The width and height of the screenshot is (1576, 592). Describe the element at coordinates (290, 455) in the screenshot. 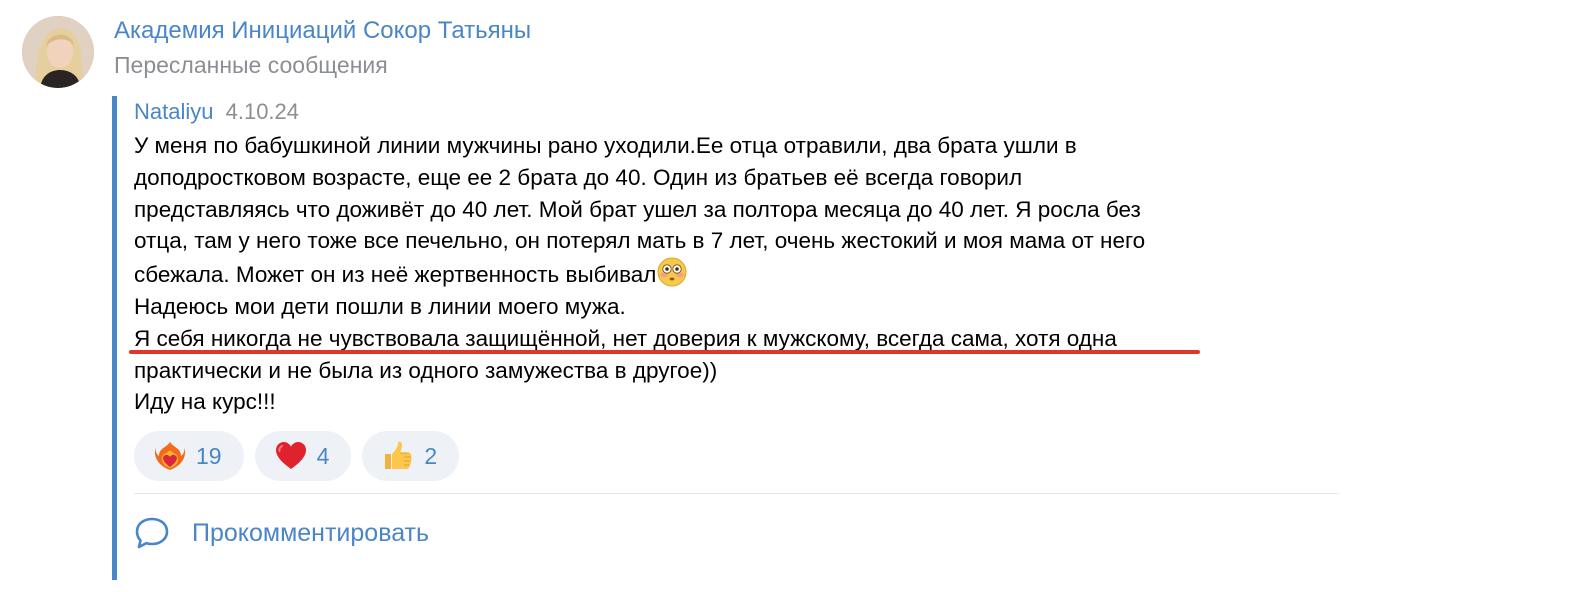

I see `red-heart-icon` at that location.